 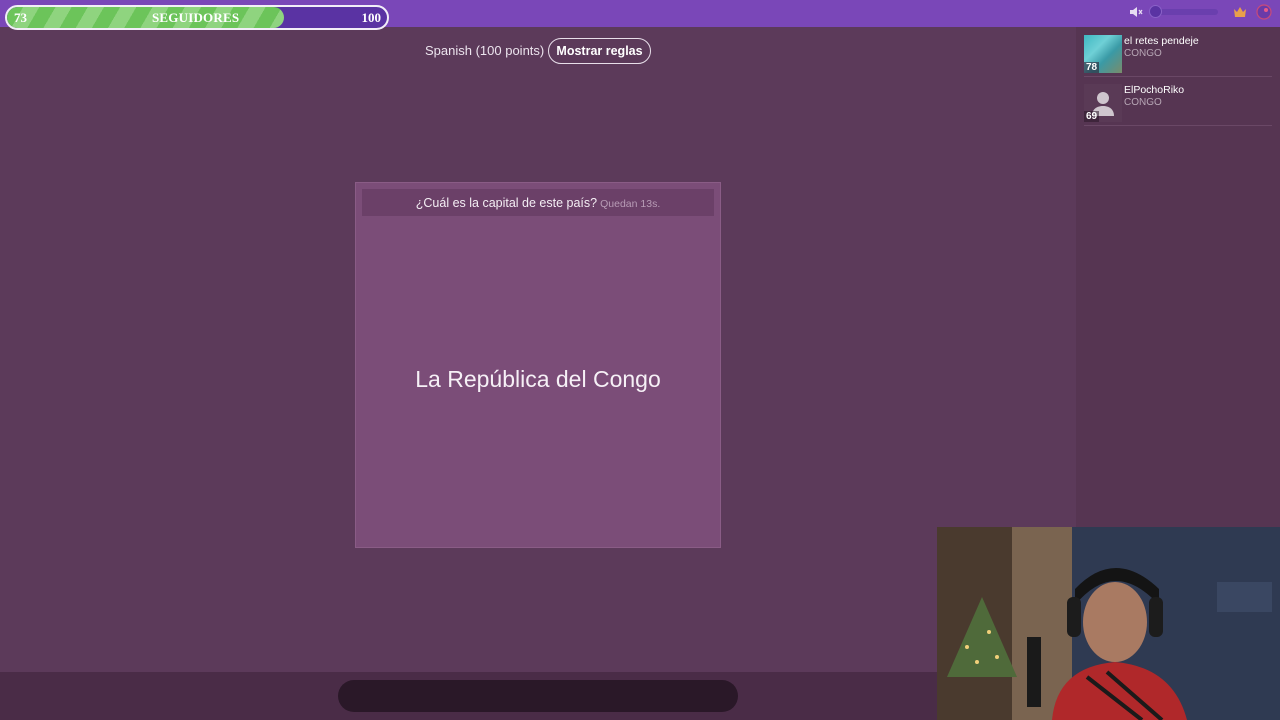 What do you see at coordinates (1092, 67) in the screenshot?
I see `player-score: 78` at bounding box center [1092, 67].